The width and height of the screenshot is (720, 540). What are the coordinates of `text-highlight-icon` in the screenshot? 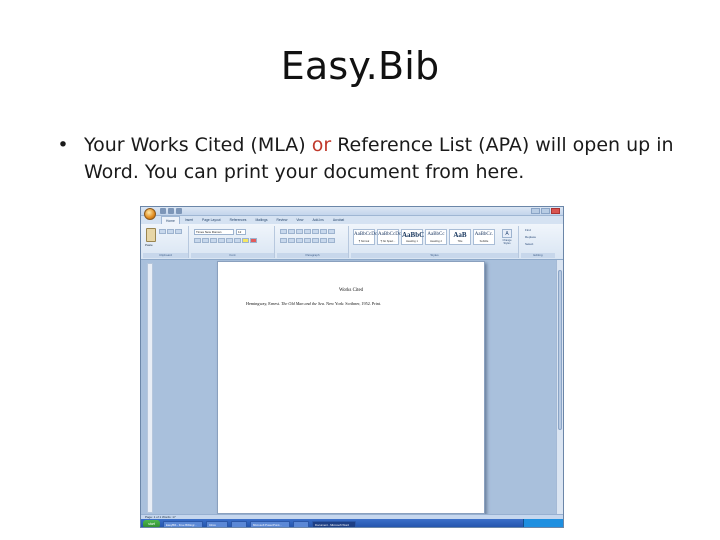 It's located at (245, 240).